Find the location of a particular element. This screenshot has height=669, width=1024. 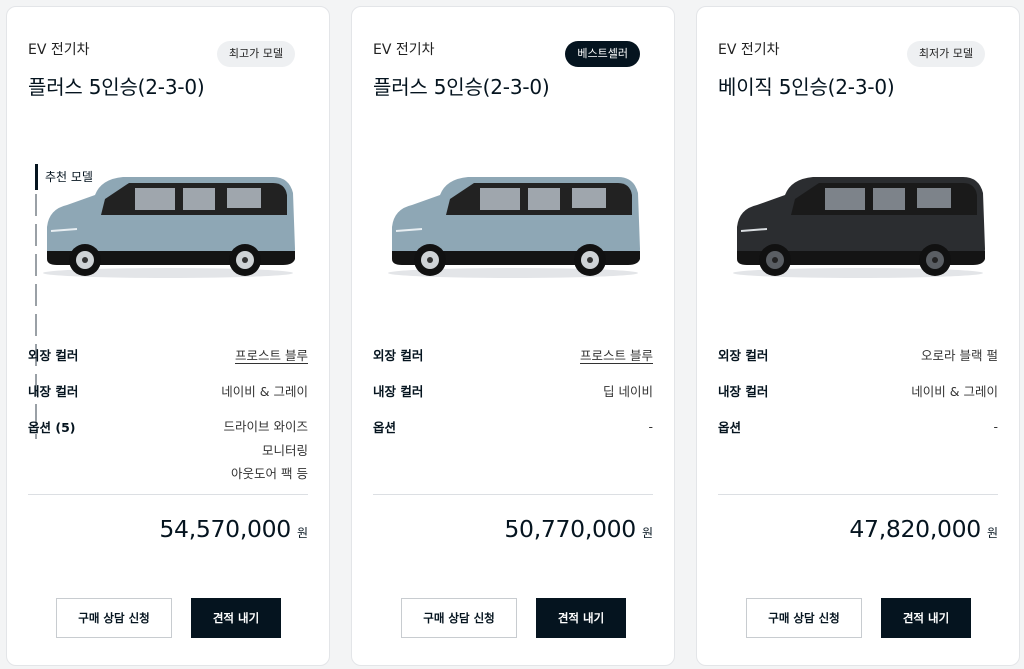

exterior-color-value: 오로라 블랙 펄 is located at coordinates (959, 355).